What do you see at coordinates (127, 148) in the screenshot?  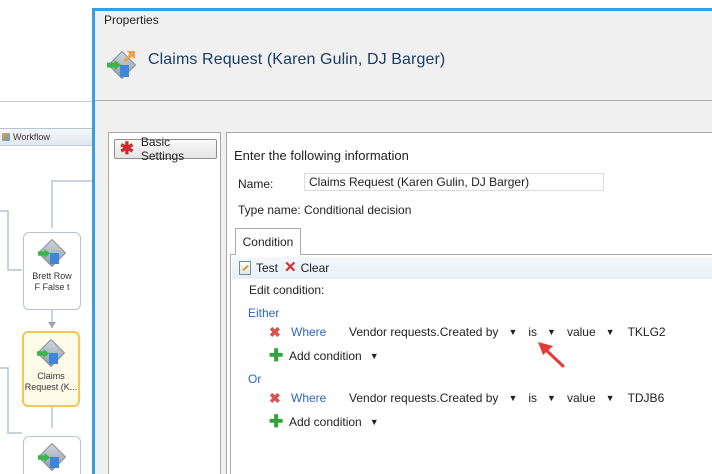 I see `asterisk-icon: ✱` at bounding box center [127, 148].